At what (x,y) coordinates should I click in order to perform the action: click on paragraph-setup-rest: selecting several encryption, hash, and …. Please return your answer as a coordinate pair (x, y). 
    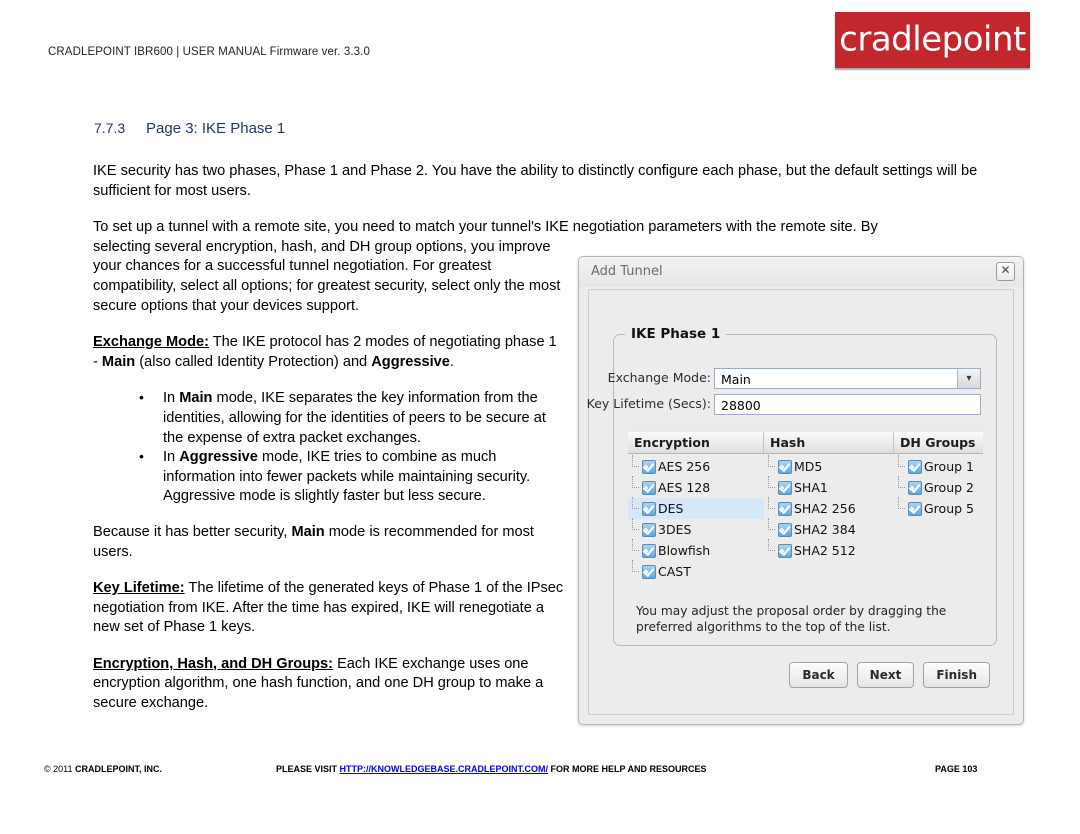
    Looking at the image, I should click on (327, 276).